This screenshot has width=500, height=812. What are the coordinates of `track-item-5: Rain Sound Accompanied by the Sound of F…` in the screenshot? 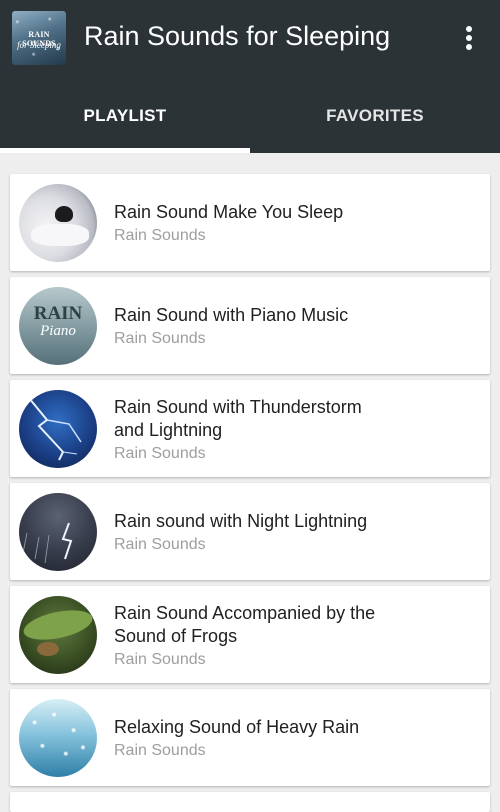 It's located at (250, 634).